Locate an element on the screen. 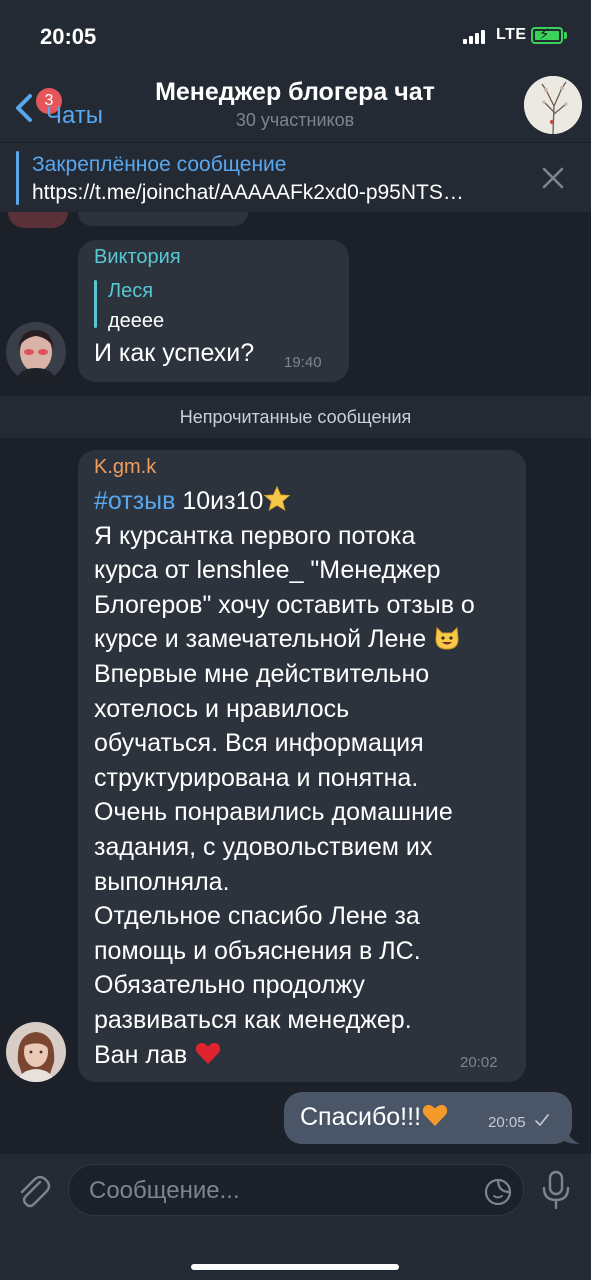  unread-separator: Непрочитанные сообщения is located at coordinates (295, 417).